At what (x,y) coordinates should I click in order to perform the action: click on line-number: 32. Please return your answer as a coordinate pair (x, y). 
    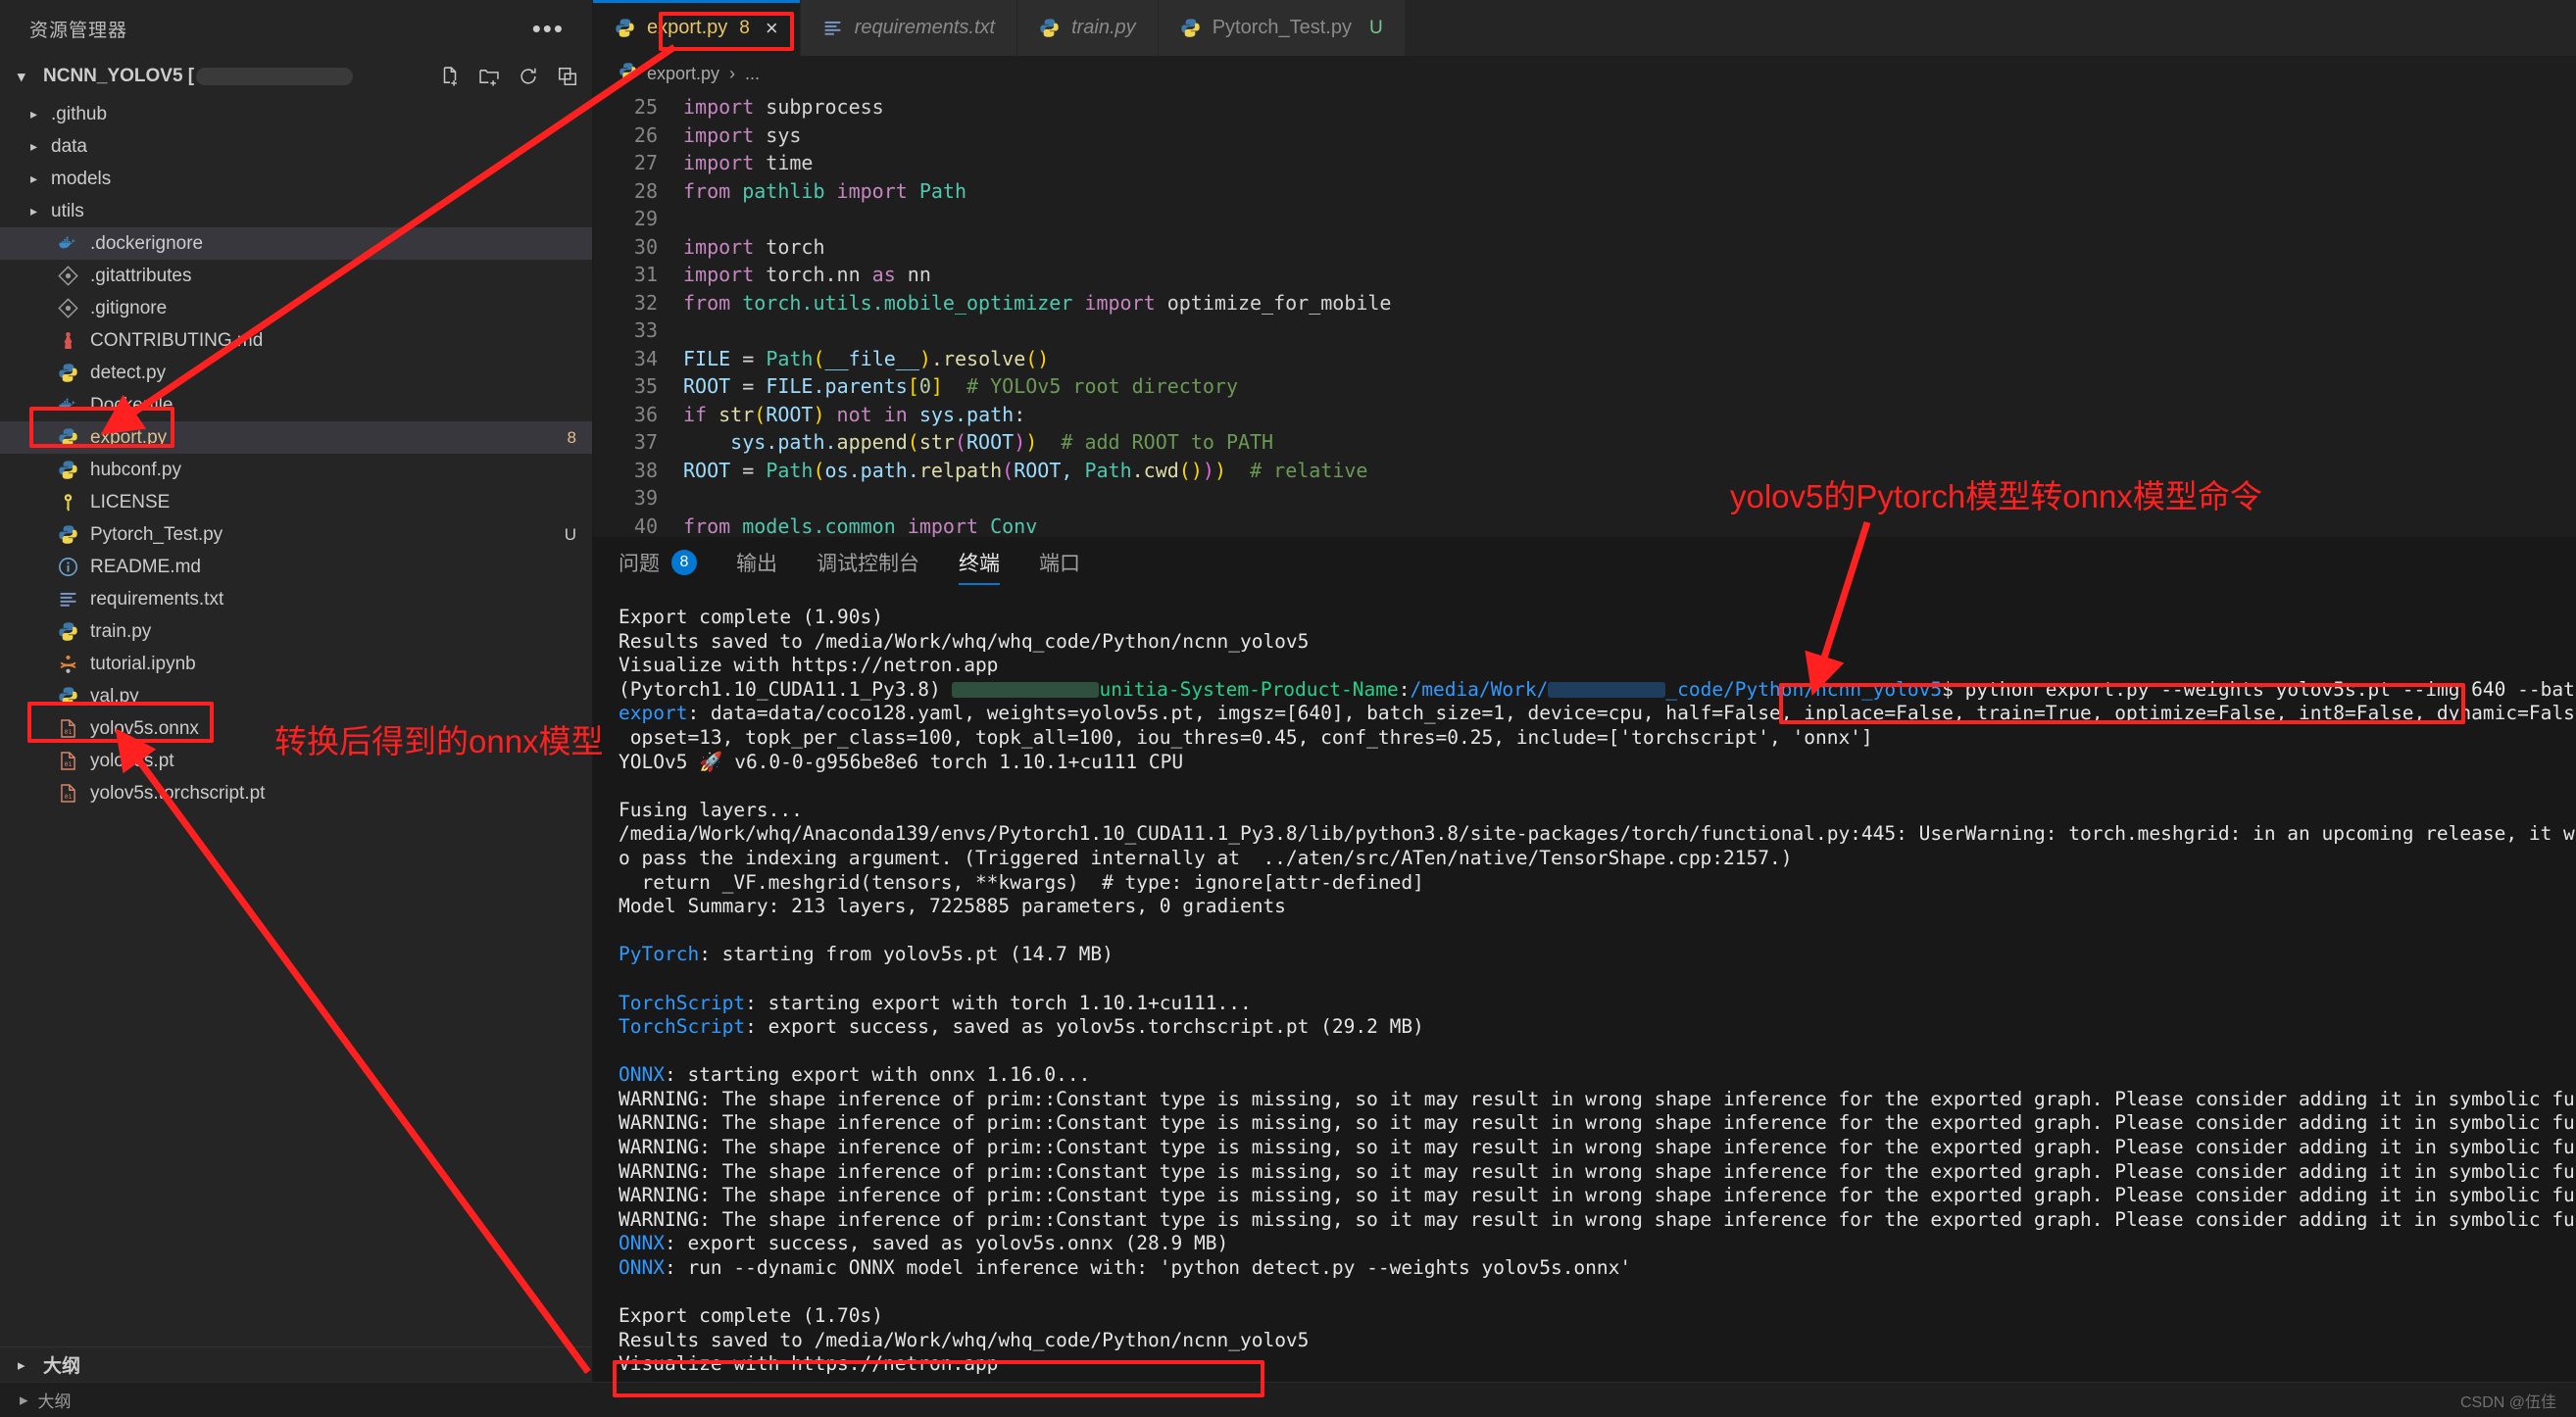
    Looking at the image, I should click on (645, 302).